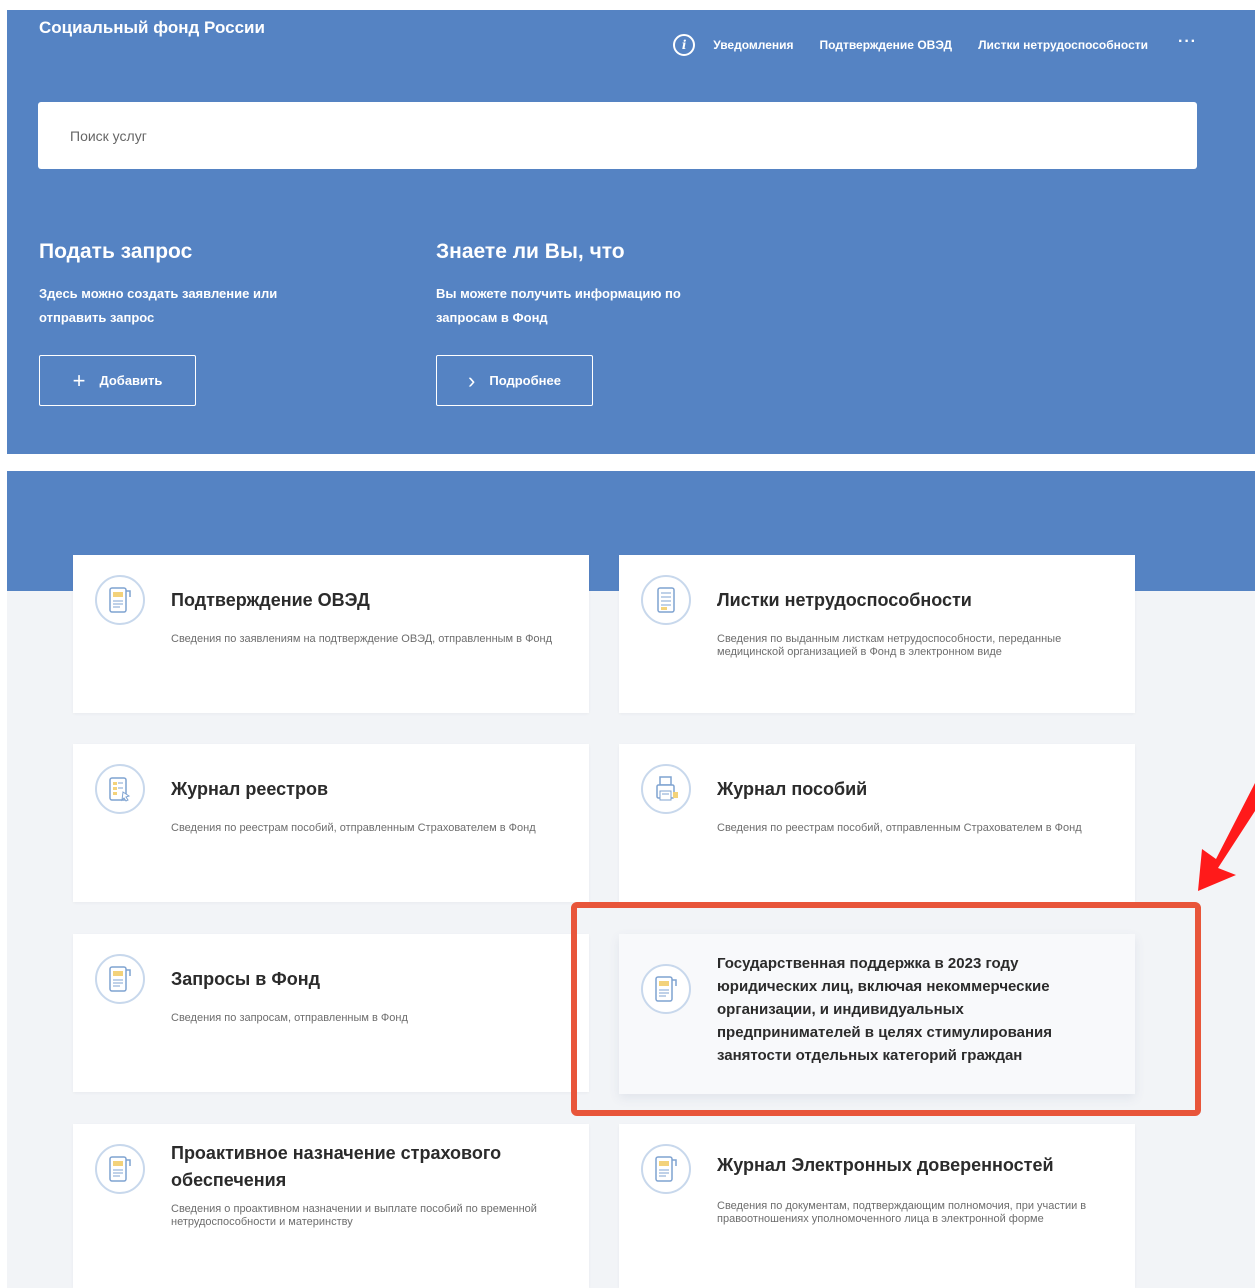 The height and width of the screenshot is (1288, 1255). What do you see at coordinates (792, 789) in the screenshot?
I see `card-title: Журнал пособий` at bounding box center [792, 789].